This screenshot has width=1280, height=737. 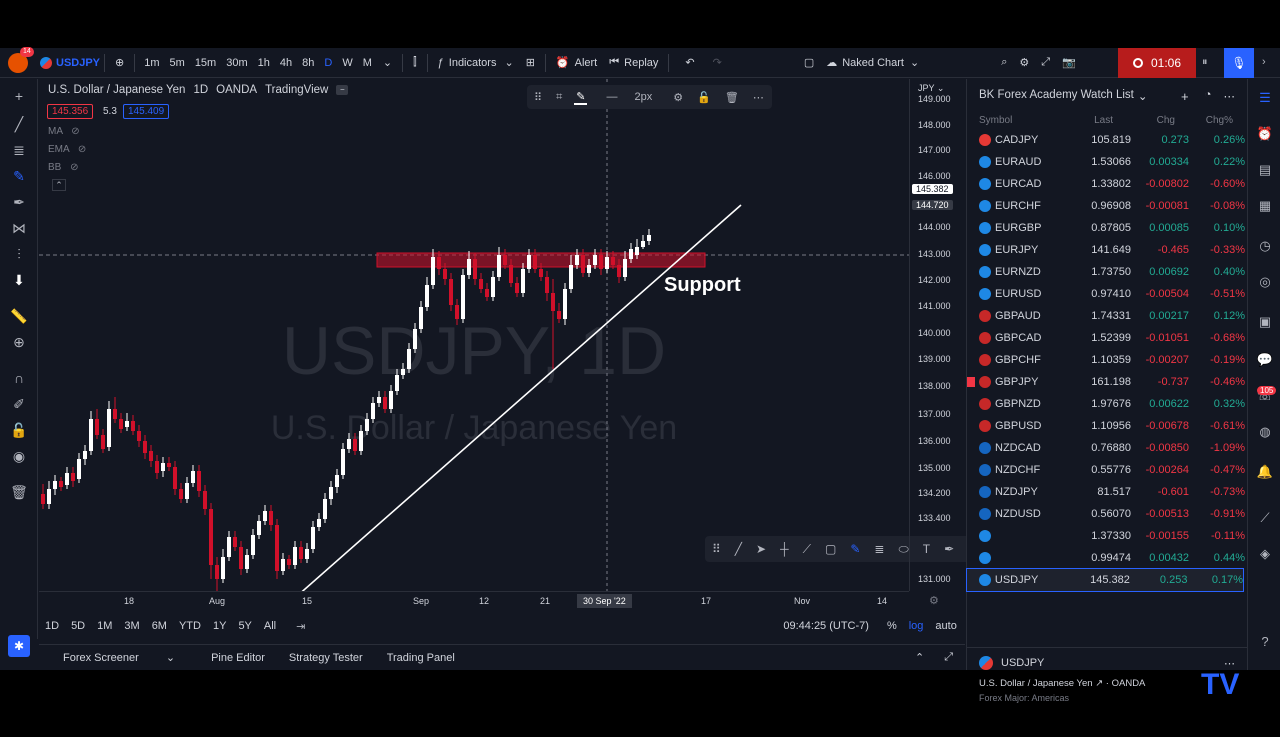 I want to click on watchlist-row: EURAUD 1.53066 0.00334 0.22%, so click(x=1107, y=162).